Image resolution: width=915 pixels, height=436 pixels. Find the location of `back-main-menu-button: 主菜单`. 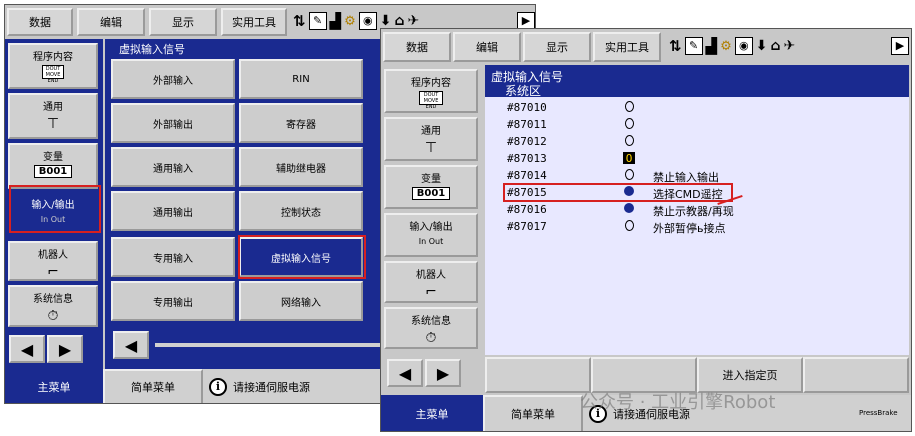

back-main-menu-button: 主菜单 is located at coordinates (54, 386).